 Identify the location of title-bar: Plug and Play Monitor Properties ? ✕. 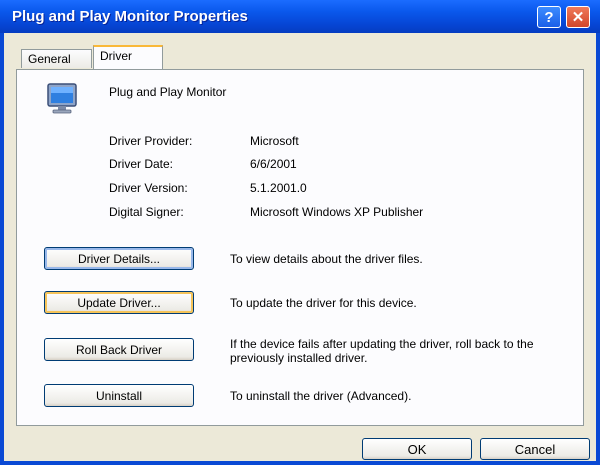
(300, 16).